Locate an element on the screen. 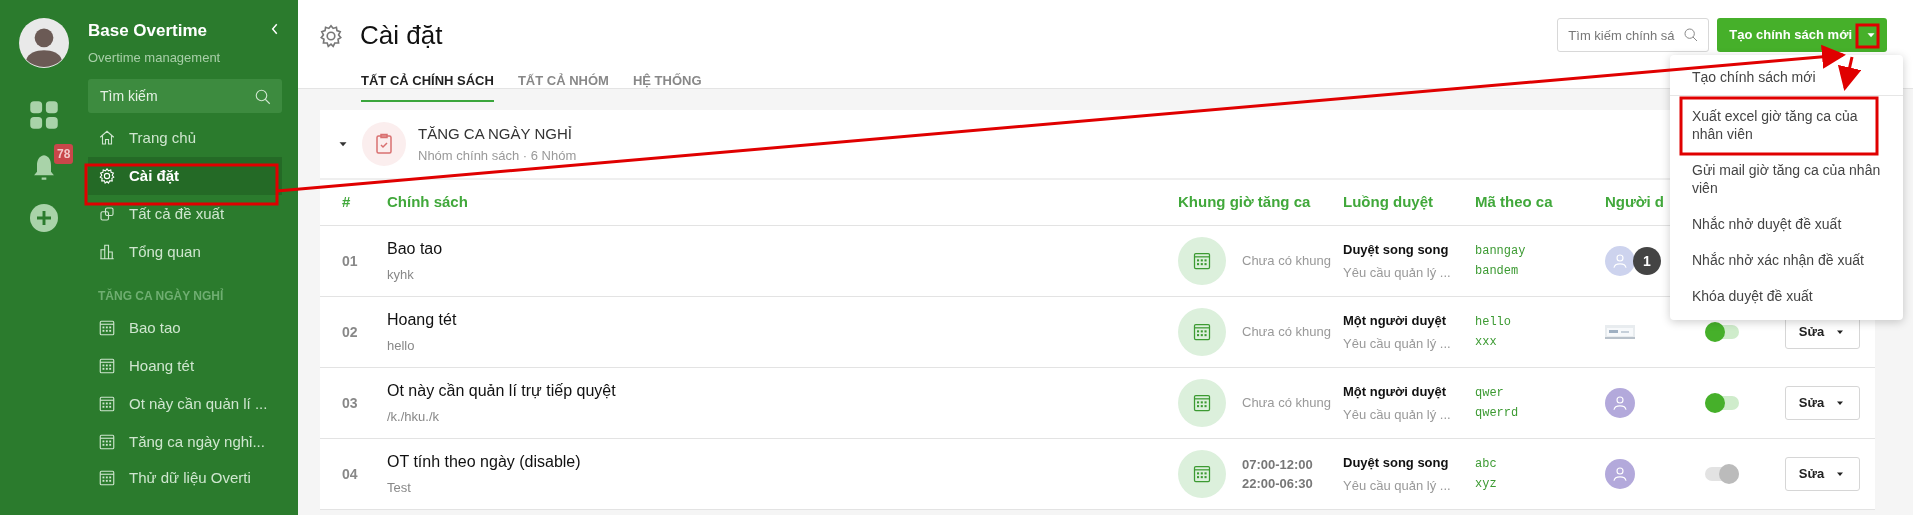 This screenshot has height=515, width=1913. column-header: Mã theo ca is located at coordinates (1514, 202).